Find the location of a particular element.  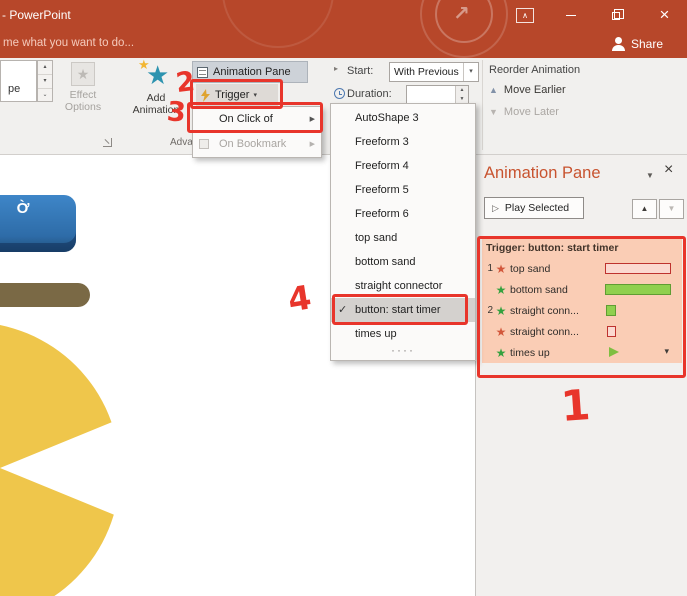

effect-options-label-2: Options is located at coordinates (83, 107).